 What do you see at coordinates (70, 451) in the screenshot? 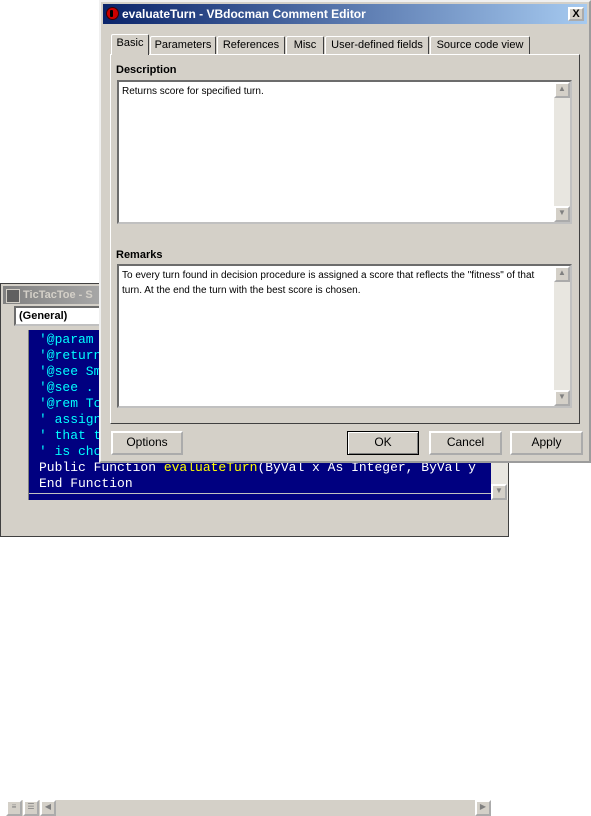
I see `code-line: ' is cho` at bounding box center [70, 451].